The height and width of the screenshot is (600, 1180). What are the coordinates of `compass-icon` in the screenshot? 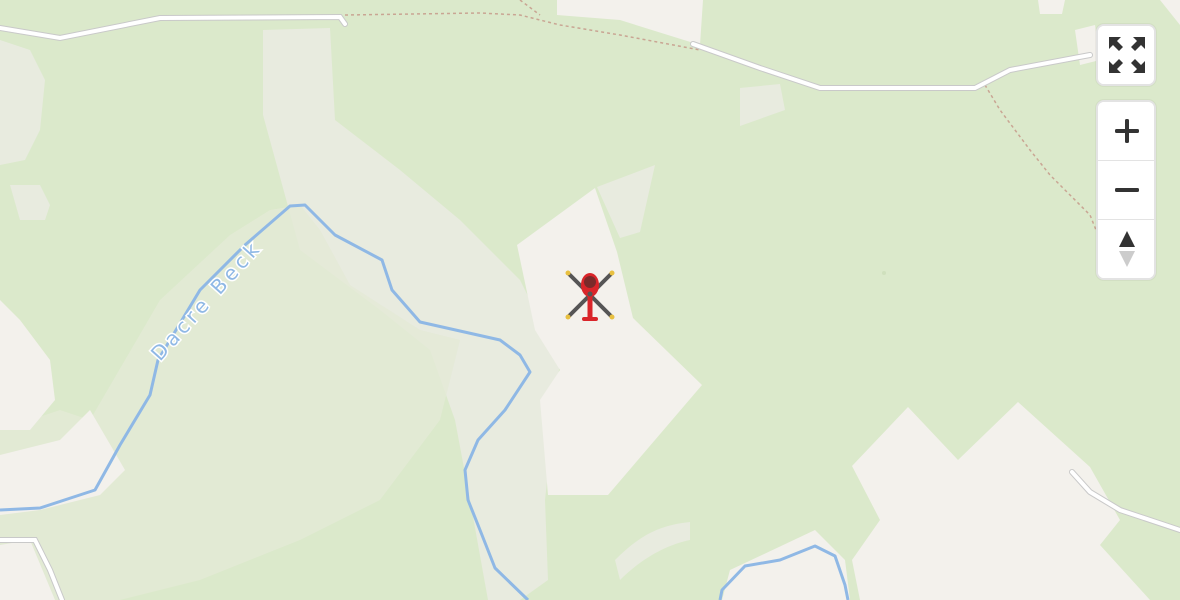 It's located at (1127, 249).